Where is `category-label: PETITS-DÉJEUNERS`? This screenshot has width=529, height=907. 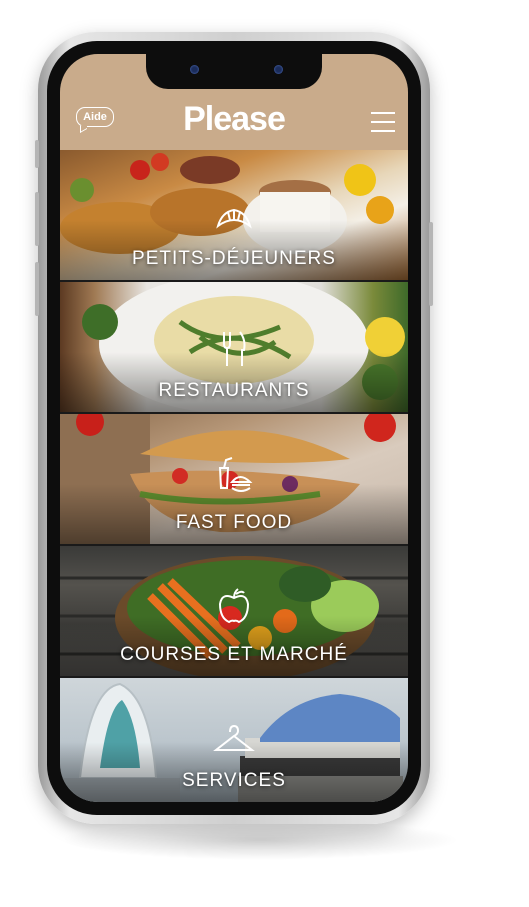 category-label: PETITS-DÉJEUNERS is located at coordinates (234, 258).